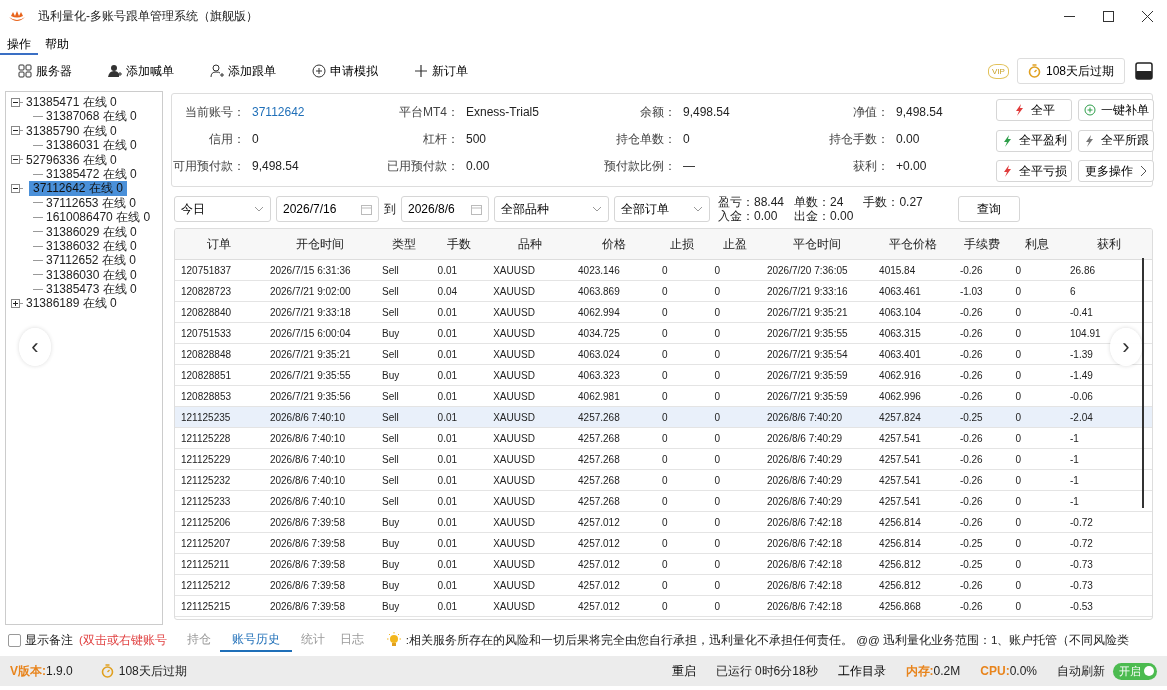 This screenshot has height=690, width=1167. What do you see at coordinates (91, 275) in the screenshot?
I see `tree-node: 31386030 在线 0` at bounding box center [91, 275].